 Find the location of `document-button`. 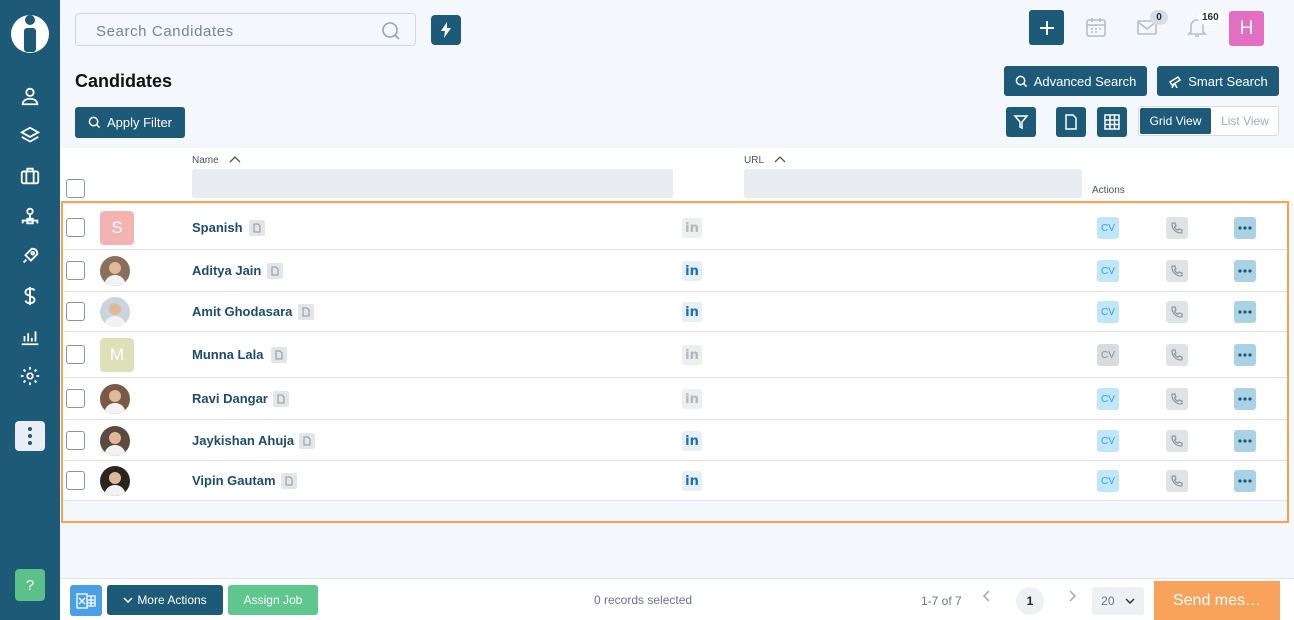

document-button is located at coordinates (1071, 122).